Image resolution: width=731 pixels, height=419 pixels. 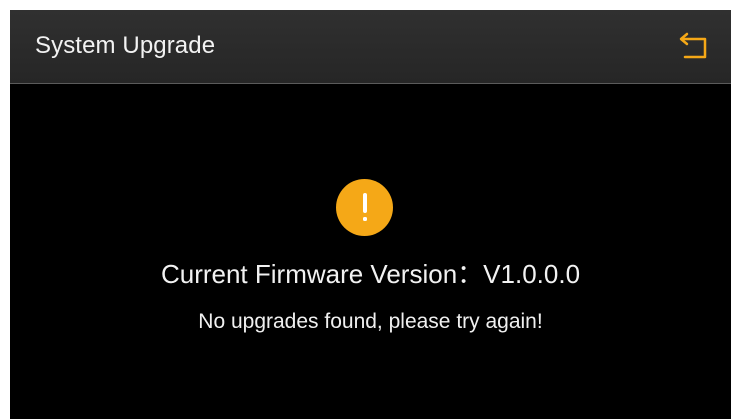 I want to click on back-button, so click(x=694, y=48).